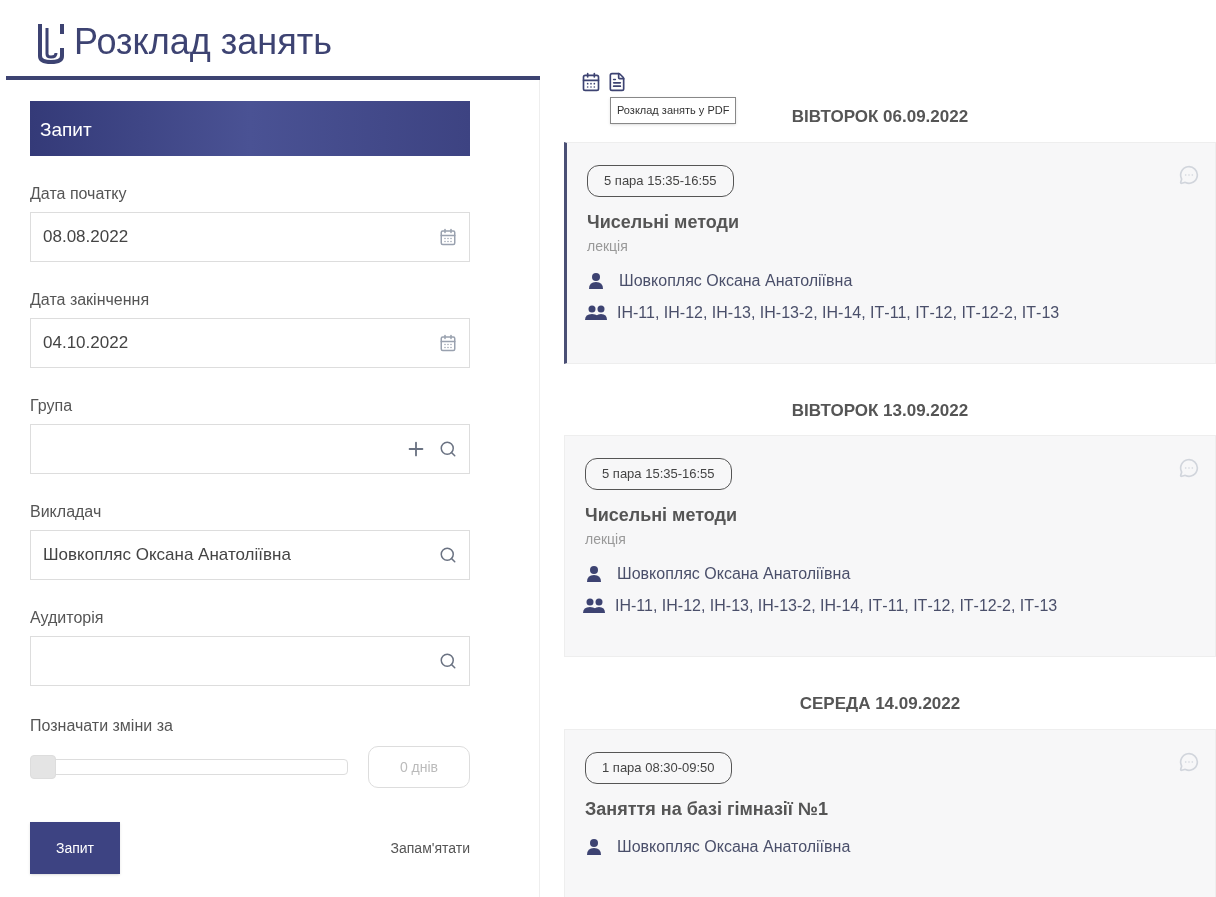 The height and width of the screenshot is (897, 1216). What do you see at coordinates (43, 767) in the screenshot?
I see `slider-thumb` at bounding box center [43, 767].